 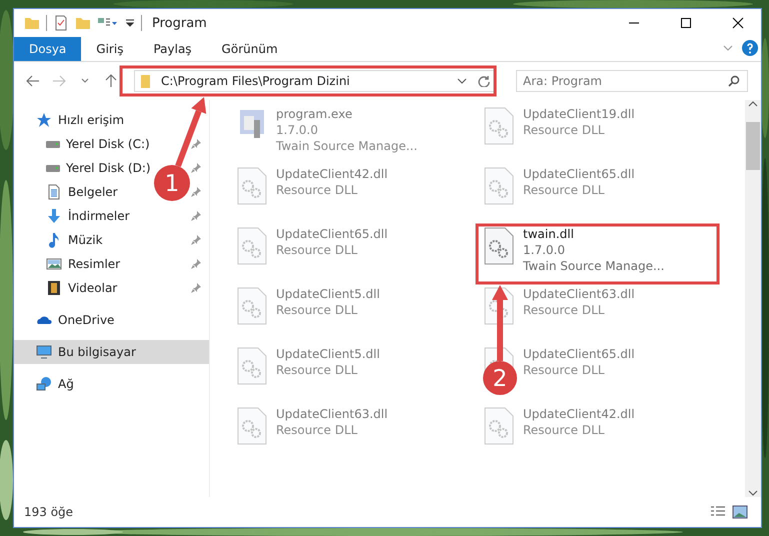 I want to click on sidebar-item: Belgeler, so click(x=93, y=192).